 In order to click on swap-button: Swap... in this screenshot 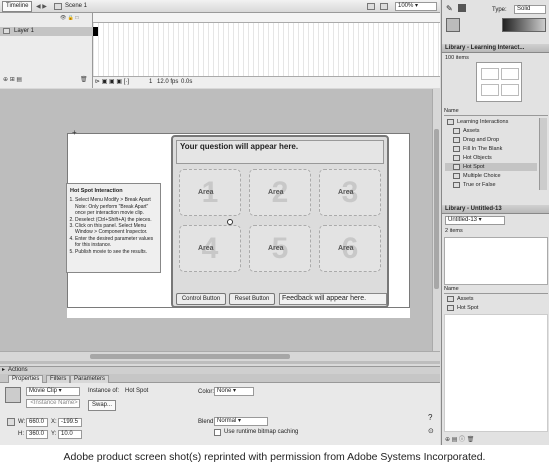, I will do `click(102, 405)`.